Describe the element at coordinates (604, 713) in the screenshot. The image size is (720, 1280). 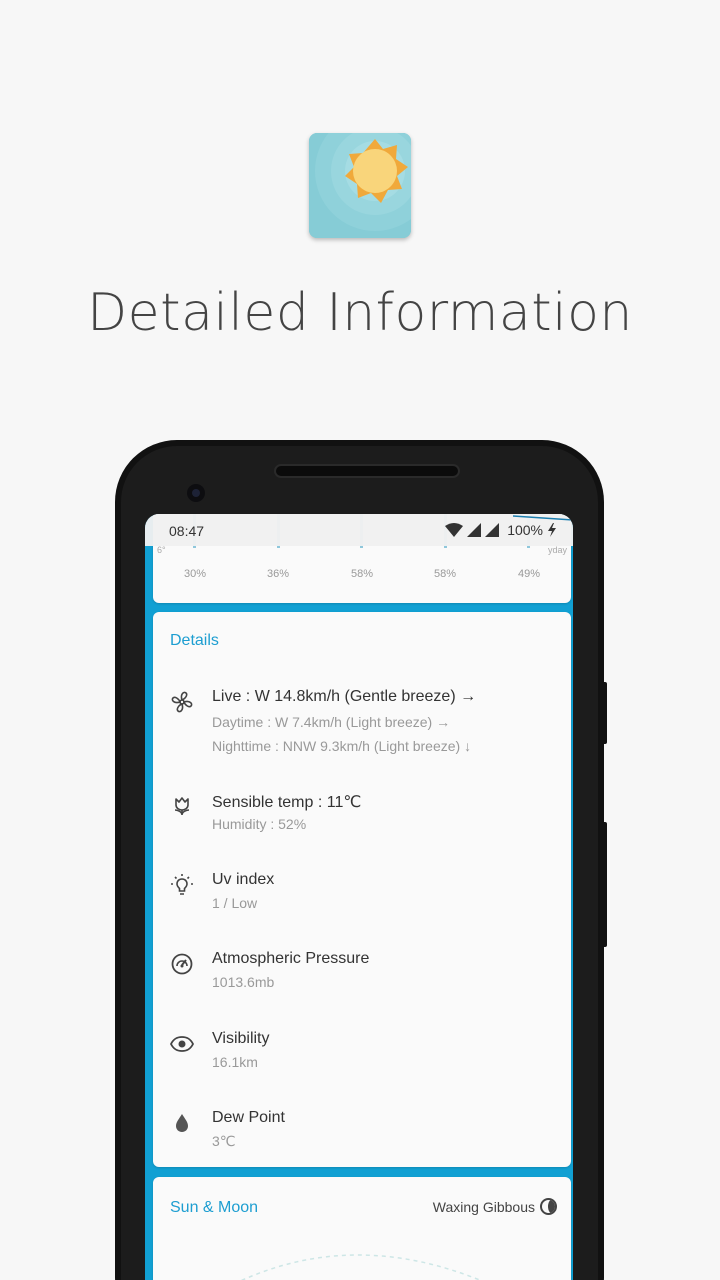
I see `volume-button` at that location.